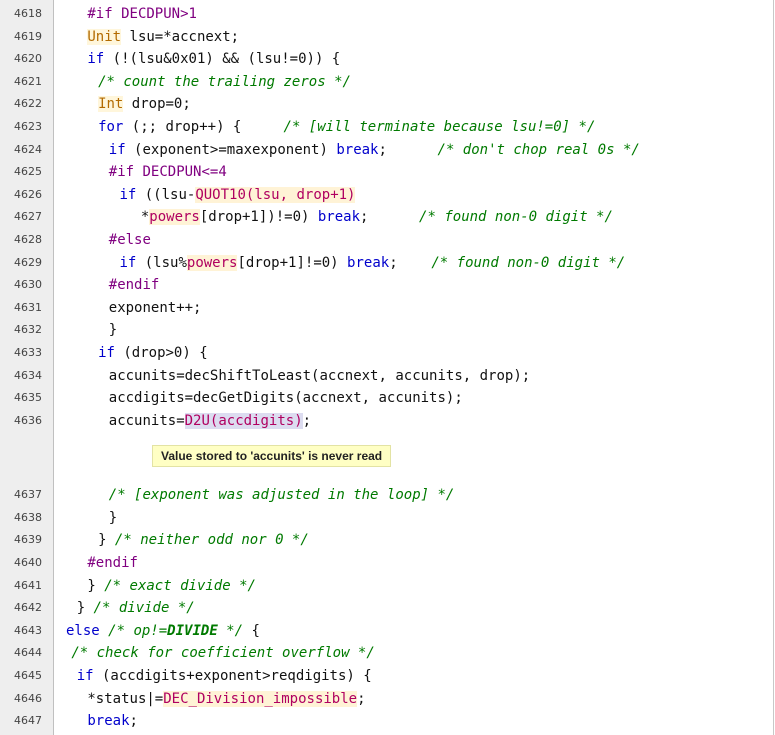  I want to click on line-number: 4619, so click(28, 36).